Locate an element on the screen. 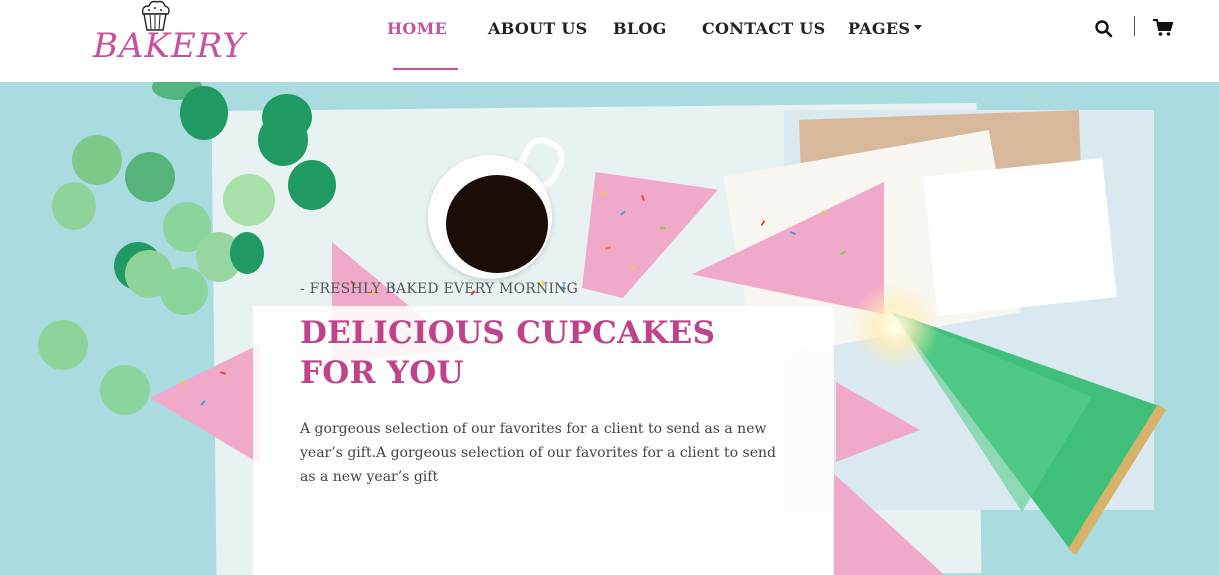  nav-blog-label: BLOG is located at coordinates (640, 28).